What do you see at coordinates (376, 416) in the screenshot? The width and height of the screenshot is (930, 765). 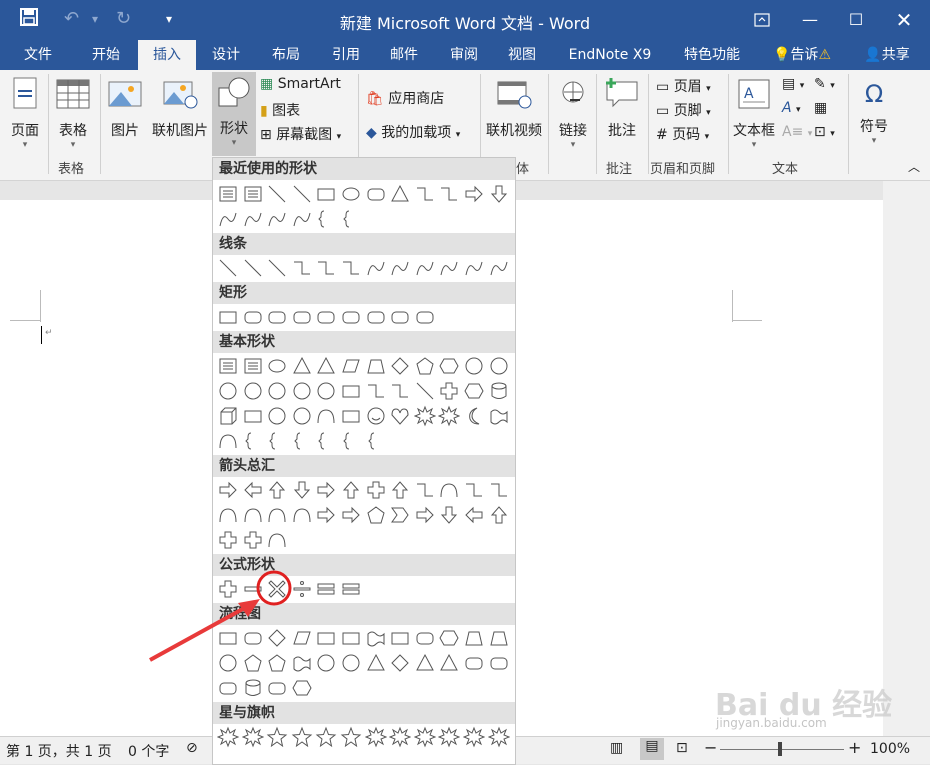 I see `smile-shape-icon` at bounding box center [376, 416].